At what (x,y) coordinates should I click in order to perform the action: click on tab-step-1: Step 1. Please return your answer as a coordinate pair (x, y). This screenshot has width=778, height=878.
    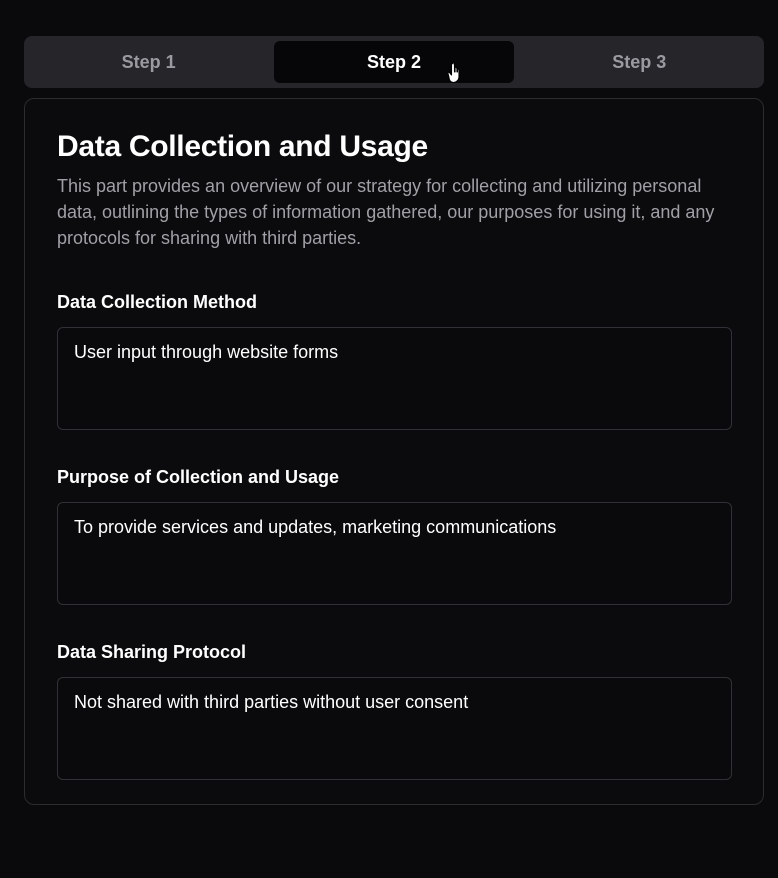
    Looking at the image, I should click on (148, 62).